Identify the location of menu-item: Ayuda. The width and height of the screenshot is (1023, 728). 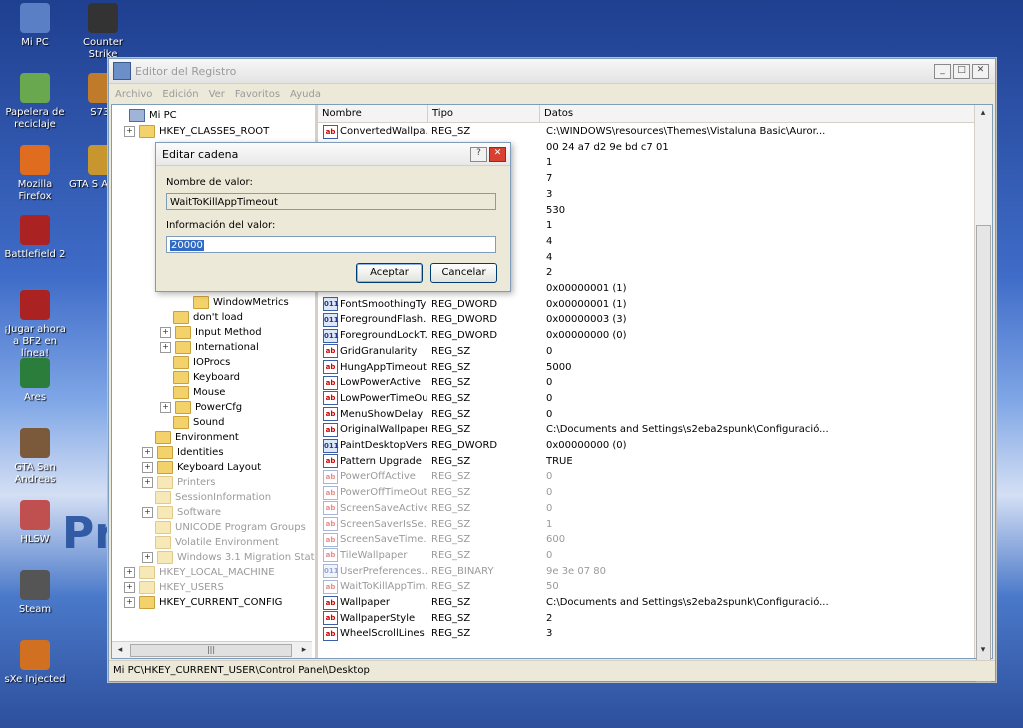
(305, 94).